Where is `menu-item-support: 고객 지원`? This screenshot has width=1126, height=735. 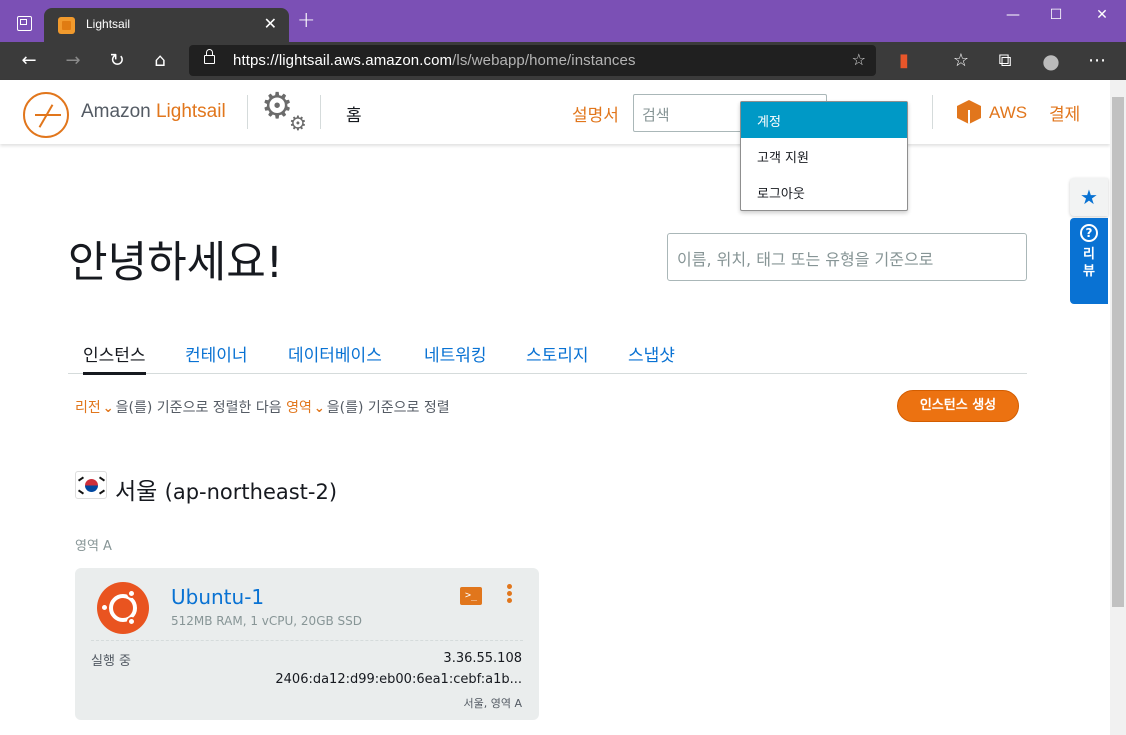 menu-item-support: 고객 지원 is located at coordinates (824, 156).